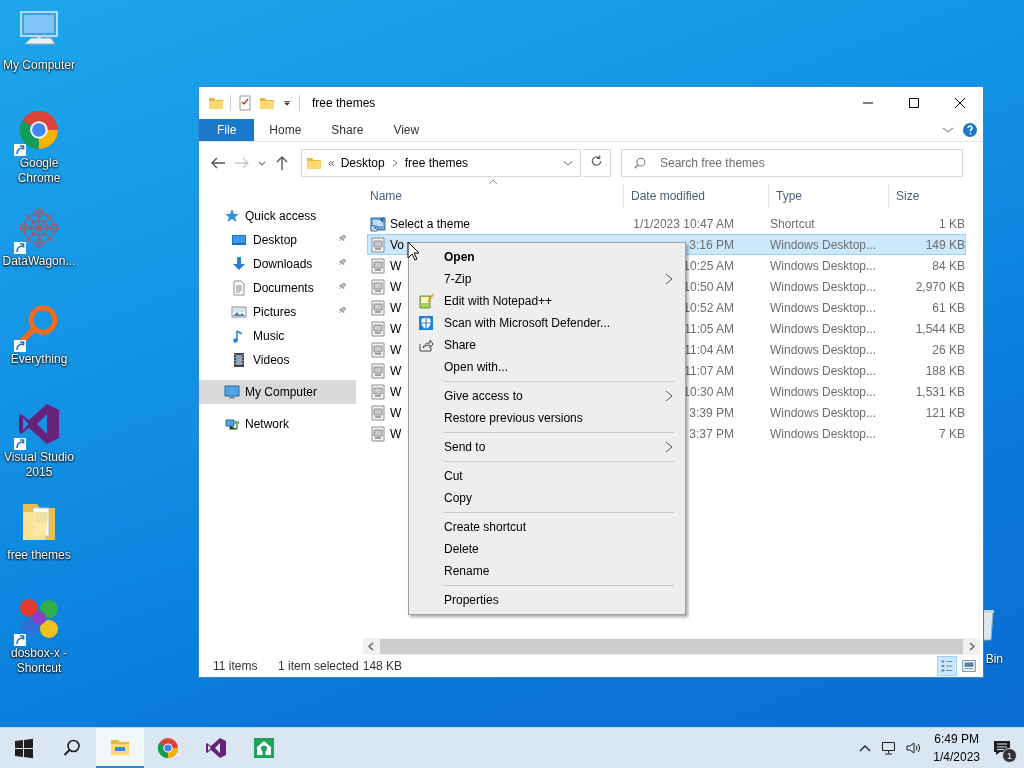 The height and width of the screenshot is (768, 1024). I want to click on date-cell-text: 3:37 PM, so click(711, 433).